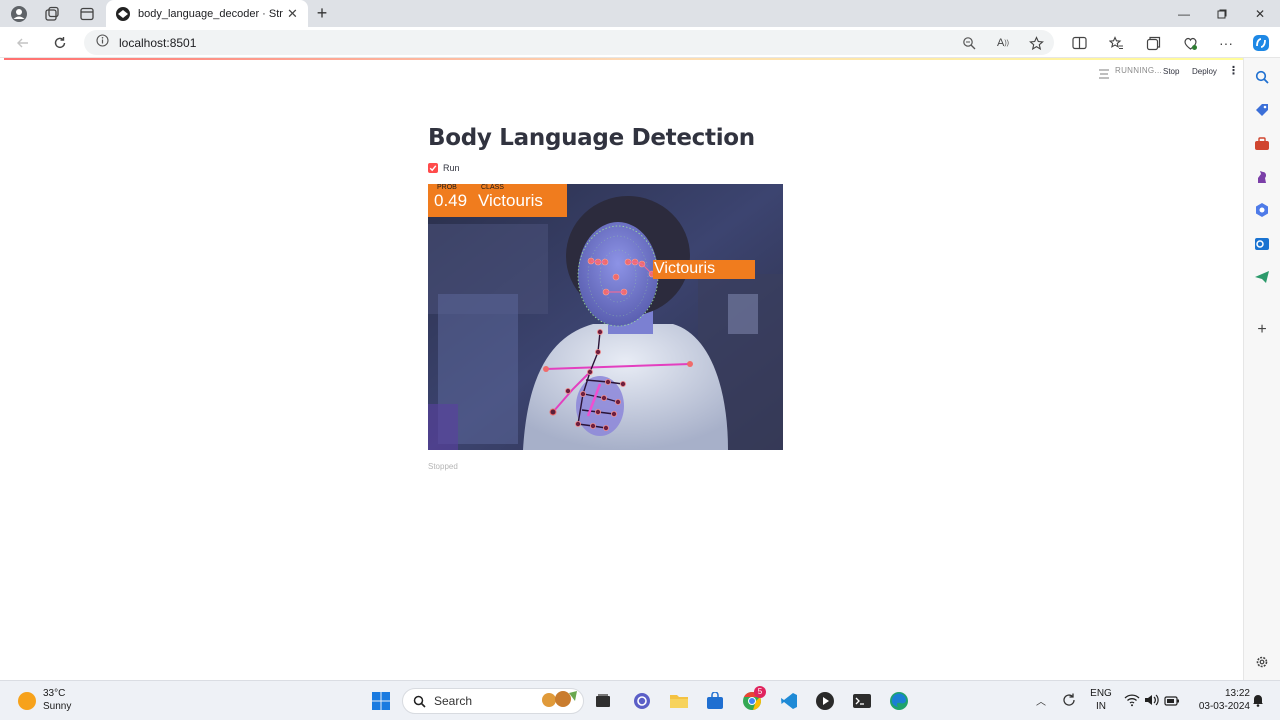 The width and height of the screenshot is (1280, 720). Describe the element at coordinates (1036, 43) in the screenshot. I see `favorite-star-icon` at that location.